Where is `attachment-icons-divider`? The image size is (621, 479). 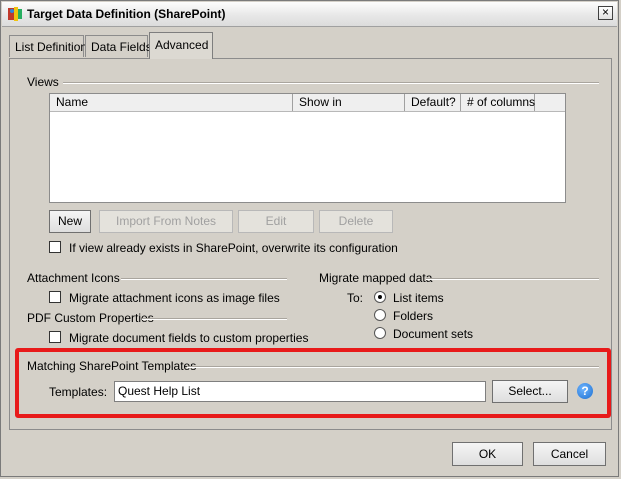
attachment-icons-divider is located at coordinates (204, 279).